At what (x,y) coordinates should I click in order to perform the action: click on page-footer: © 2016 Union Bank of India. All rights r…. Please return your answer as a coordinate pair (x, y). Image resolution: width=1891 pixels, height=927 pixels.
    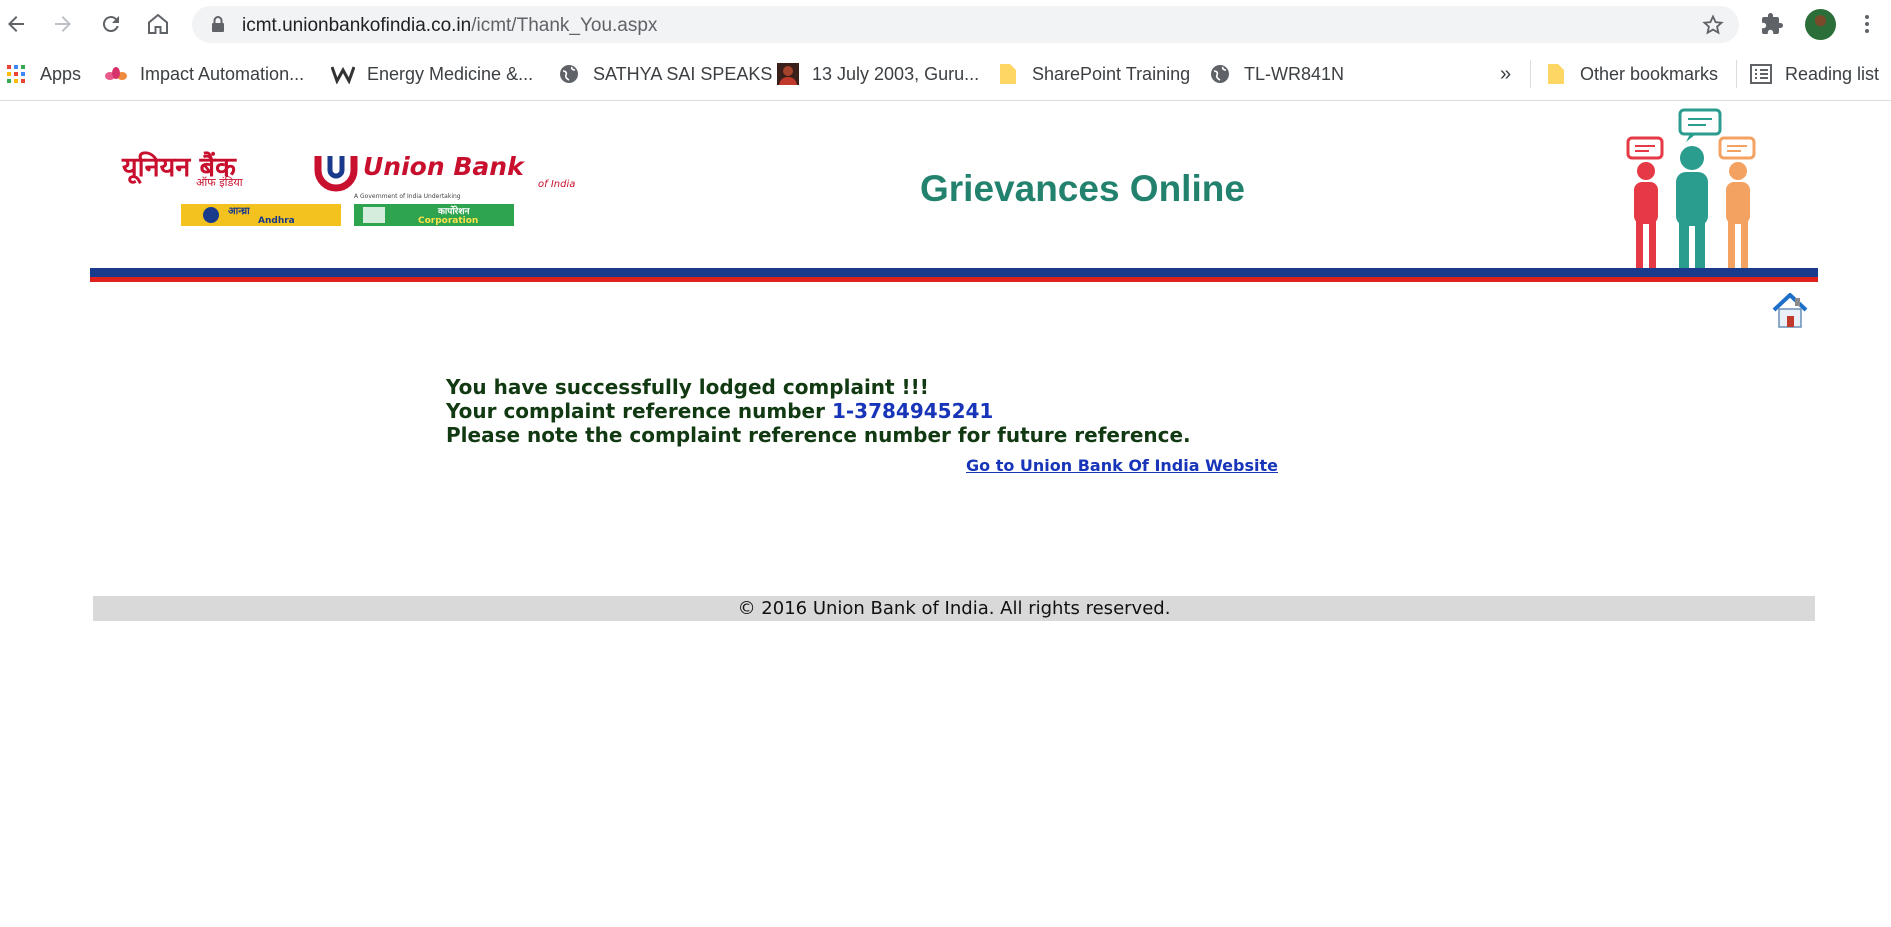
    Looking at the image, I should click on (954, 608).